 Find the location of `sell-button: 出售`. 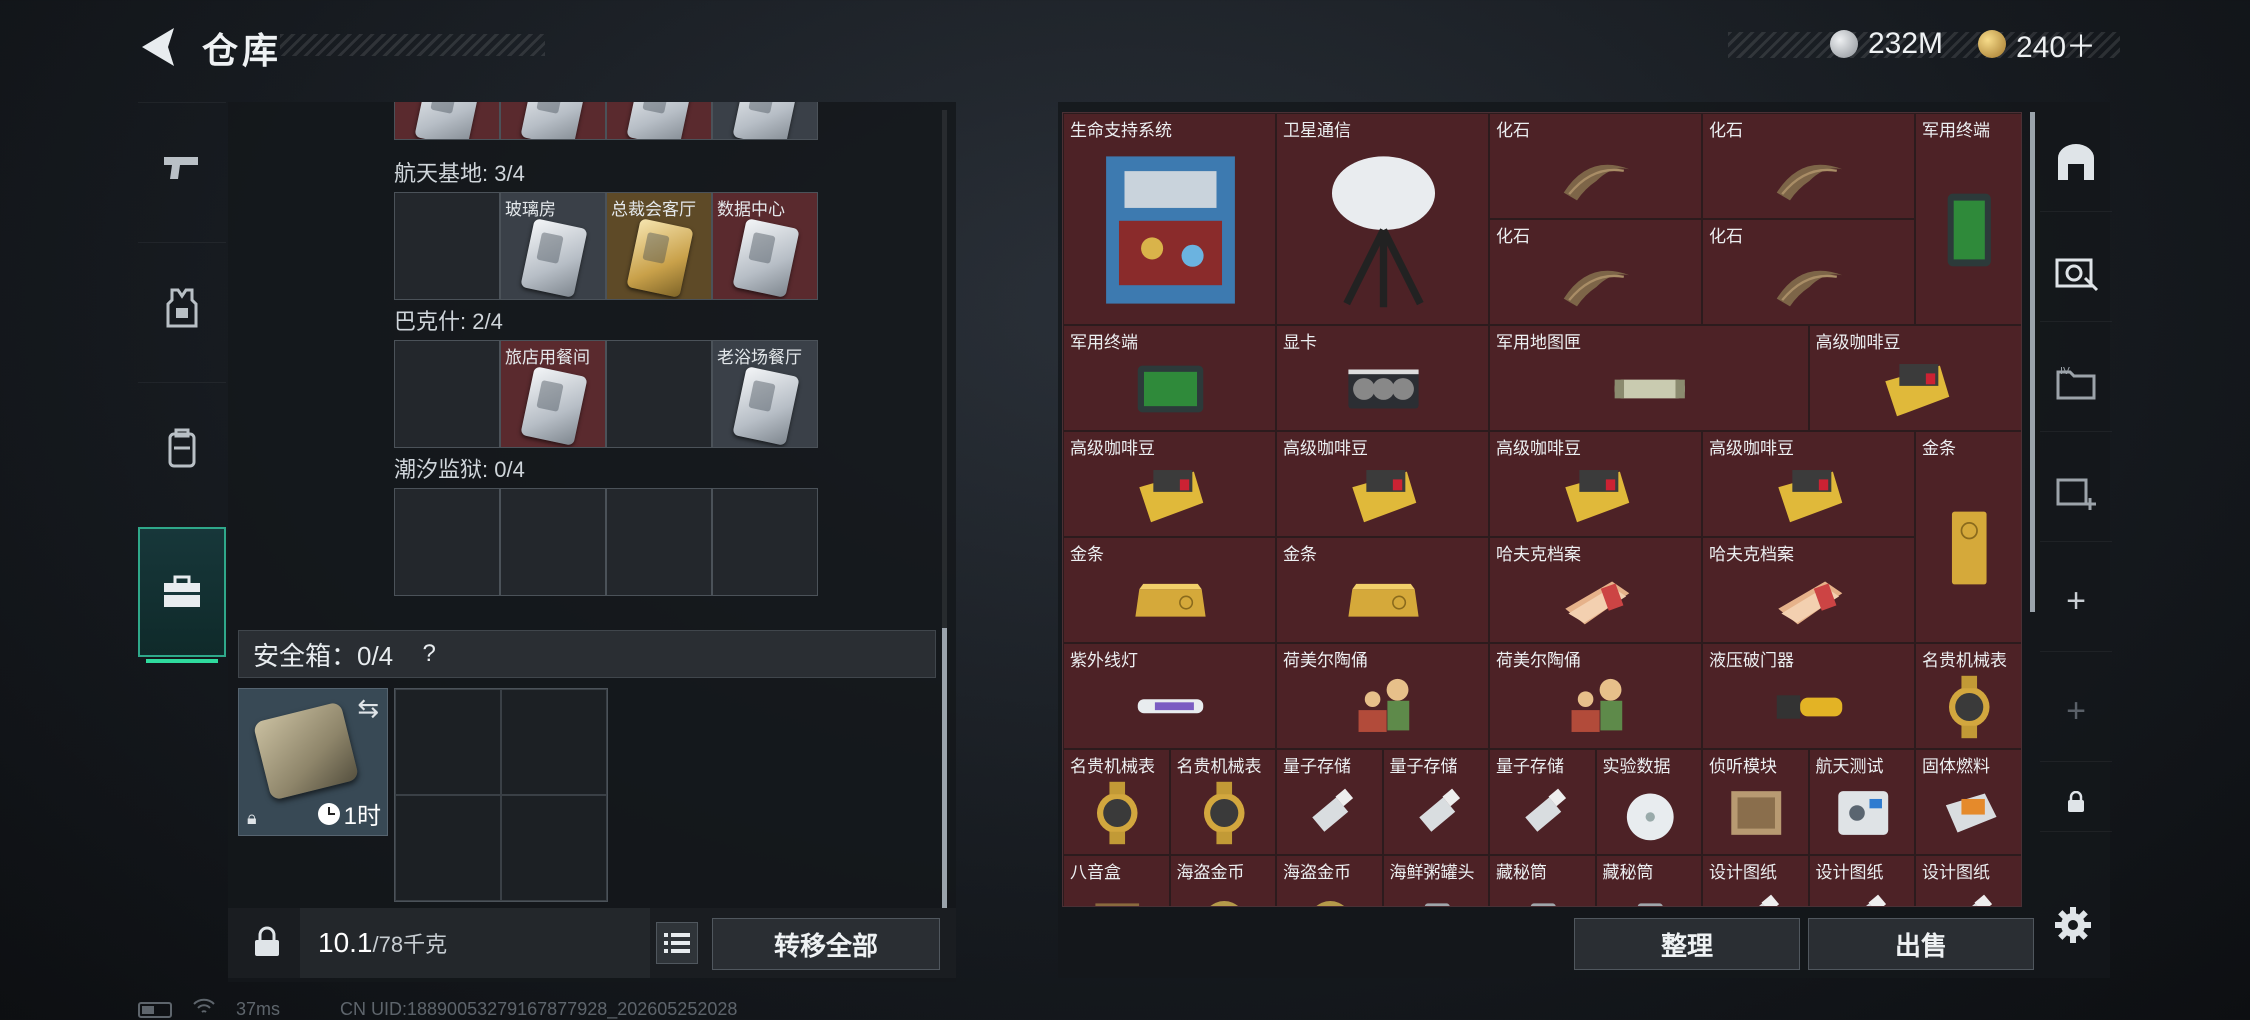

sell-button: 出售 is located at coordinates (1921, 944).